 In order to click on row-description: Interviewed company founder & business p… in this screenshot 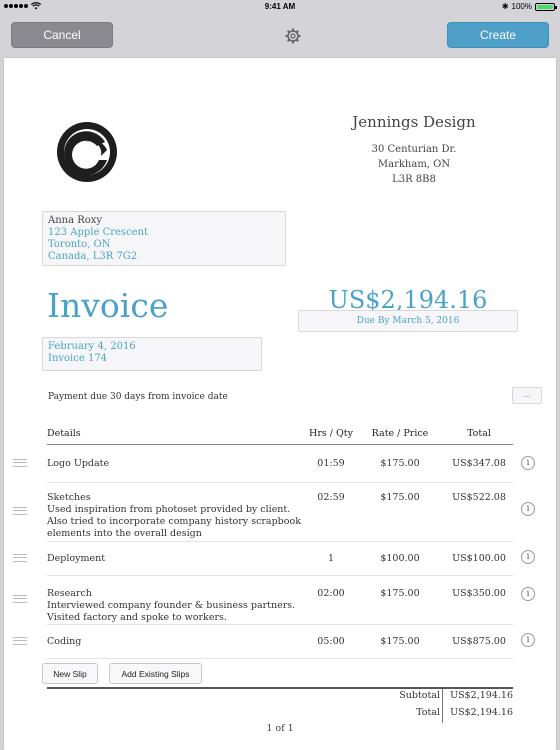, I will do `click(171, 611)`.